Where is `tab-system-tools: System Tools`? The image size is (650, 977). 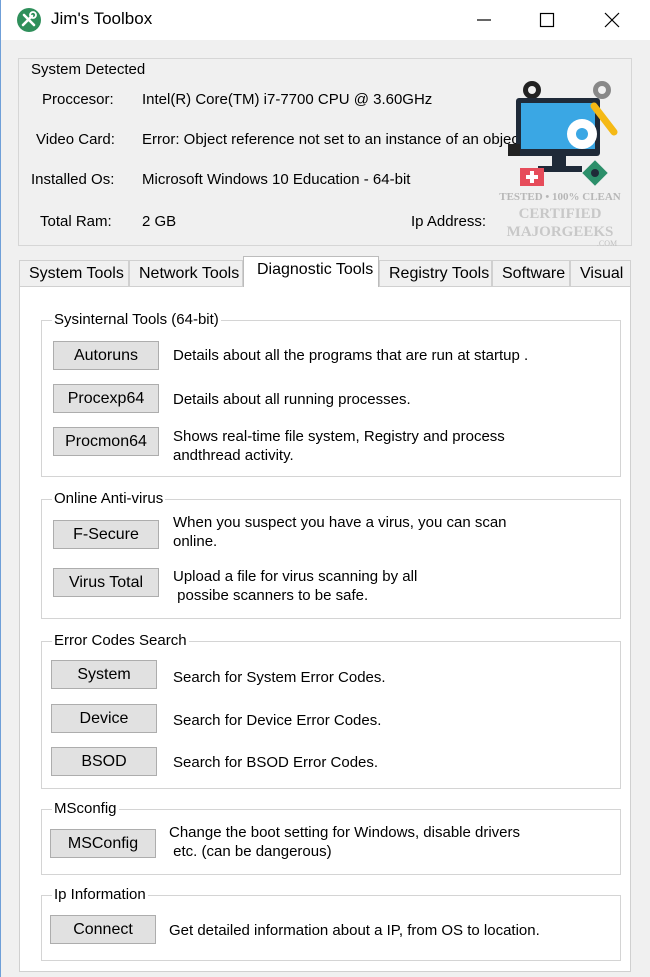 tab-system-tools: System Tools is located at coordinates (74, 273).